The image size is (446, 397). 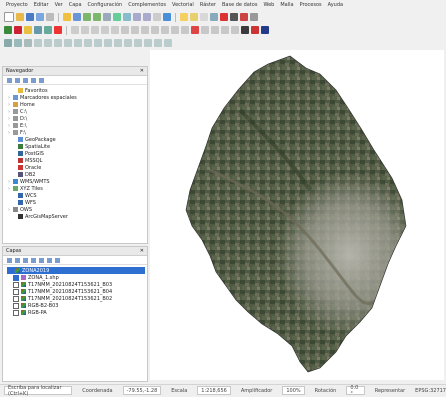 I want to click on pan-to-selection-icon, so click(x=77, y=17).